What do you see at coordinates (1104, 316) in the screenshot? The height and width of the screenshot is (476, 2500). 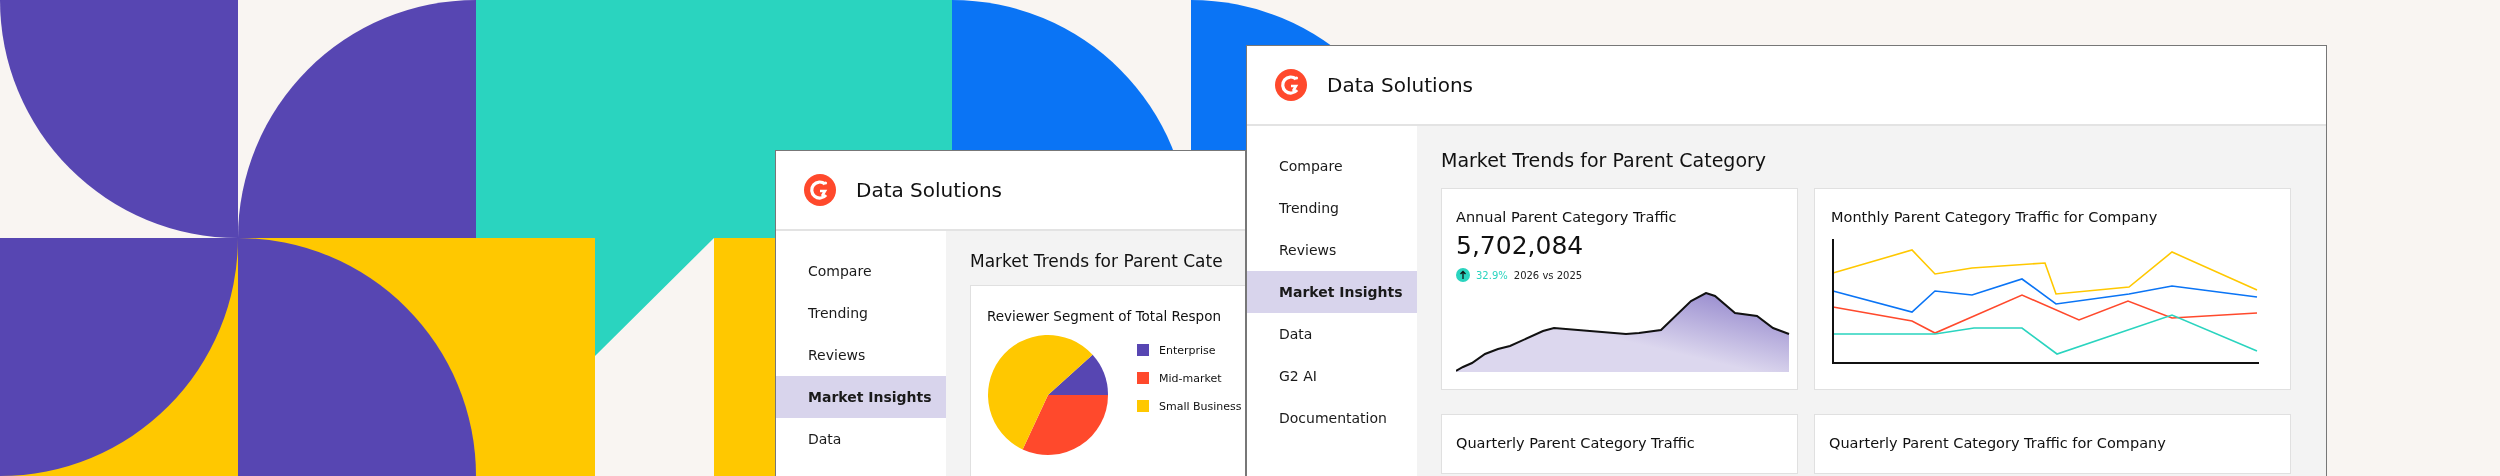 I see `card-title: Reviewer Segment of Total Respon` at bounding box center [1104, 316].